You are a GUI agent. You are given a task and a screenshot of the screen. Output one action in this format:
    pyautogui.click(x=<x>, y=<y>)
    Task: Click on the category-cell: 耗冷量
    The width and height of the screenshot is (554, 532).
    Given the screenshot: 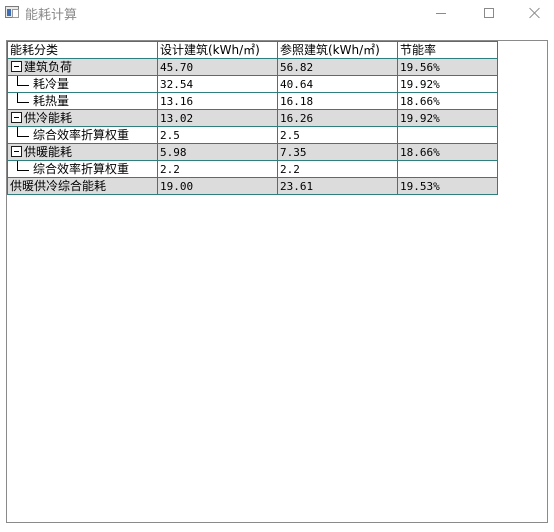 What is the action you would take?
    pyautogui.click(x=82, y=84)
    